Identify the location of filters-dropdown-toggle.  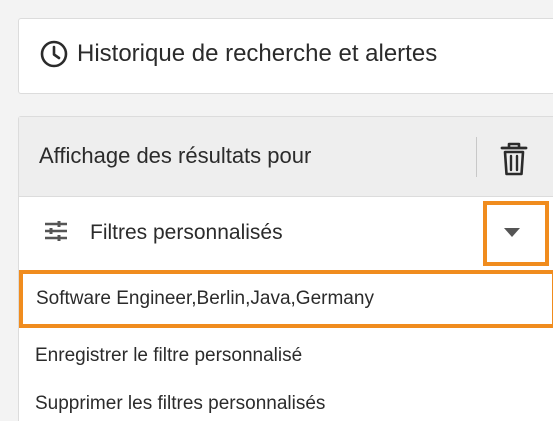
(516, 233).